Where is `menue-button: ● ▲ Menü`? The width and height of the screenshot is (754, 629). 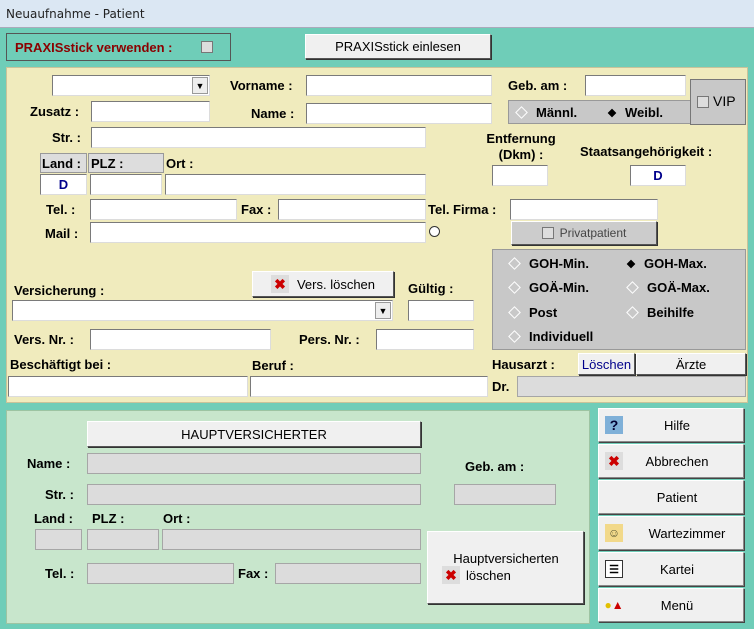 menue-button: ● ▲ Menü is located at coordinates (671, 605).